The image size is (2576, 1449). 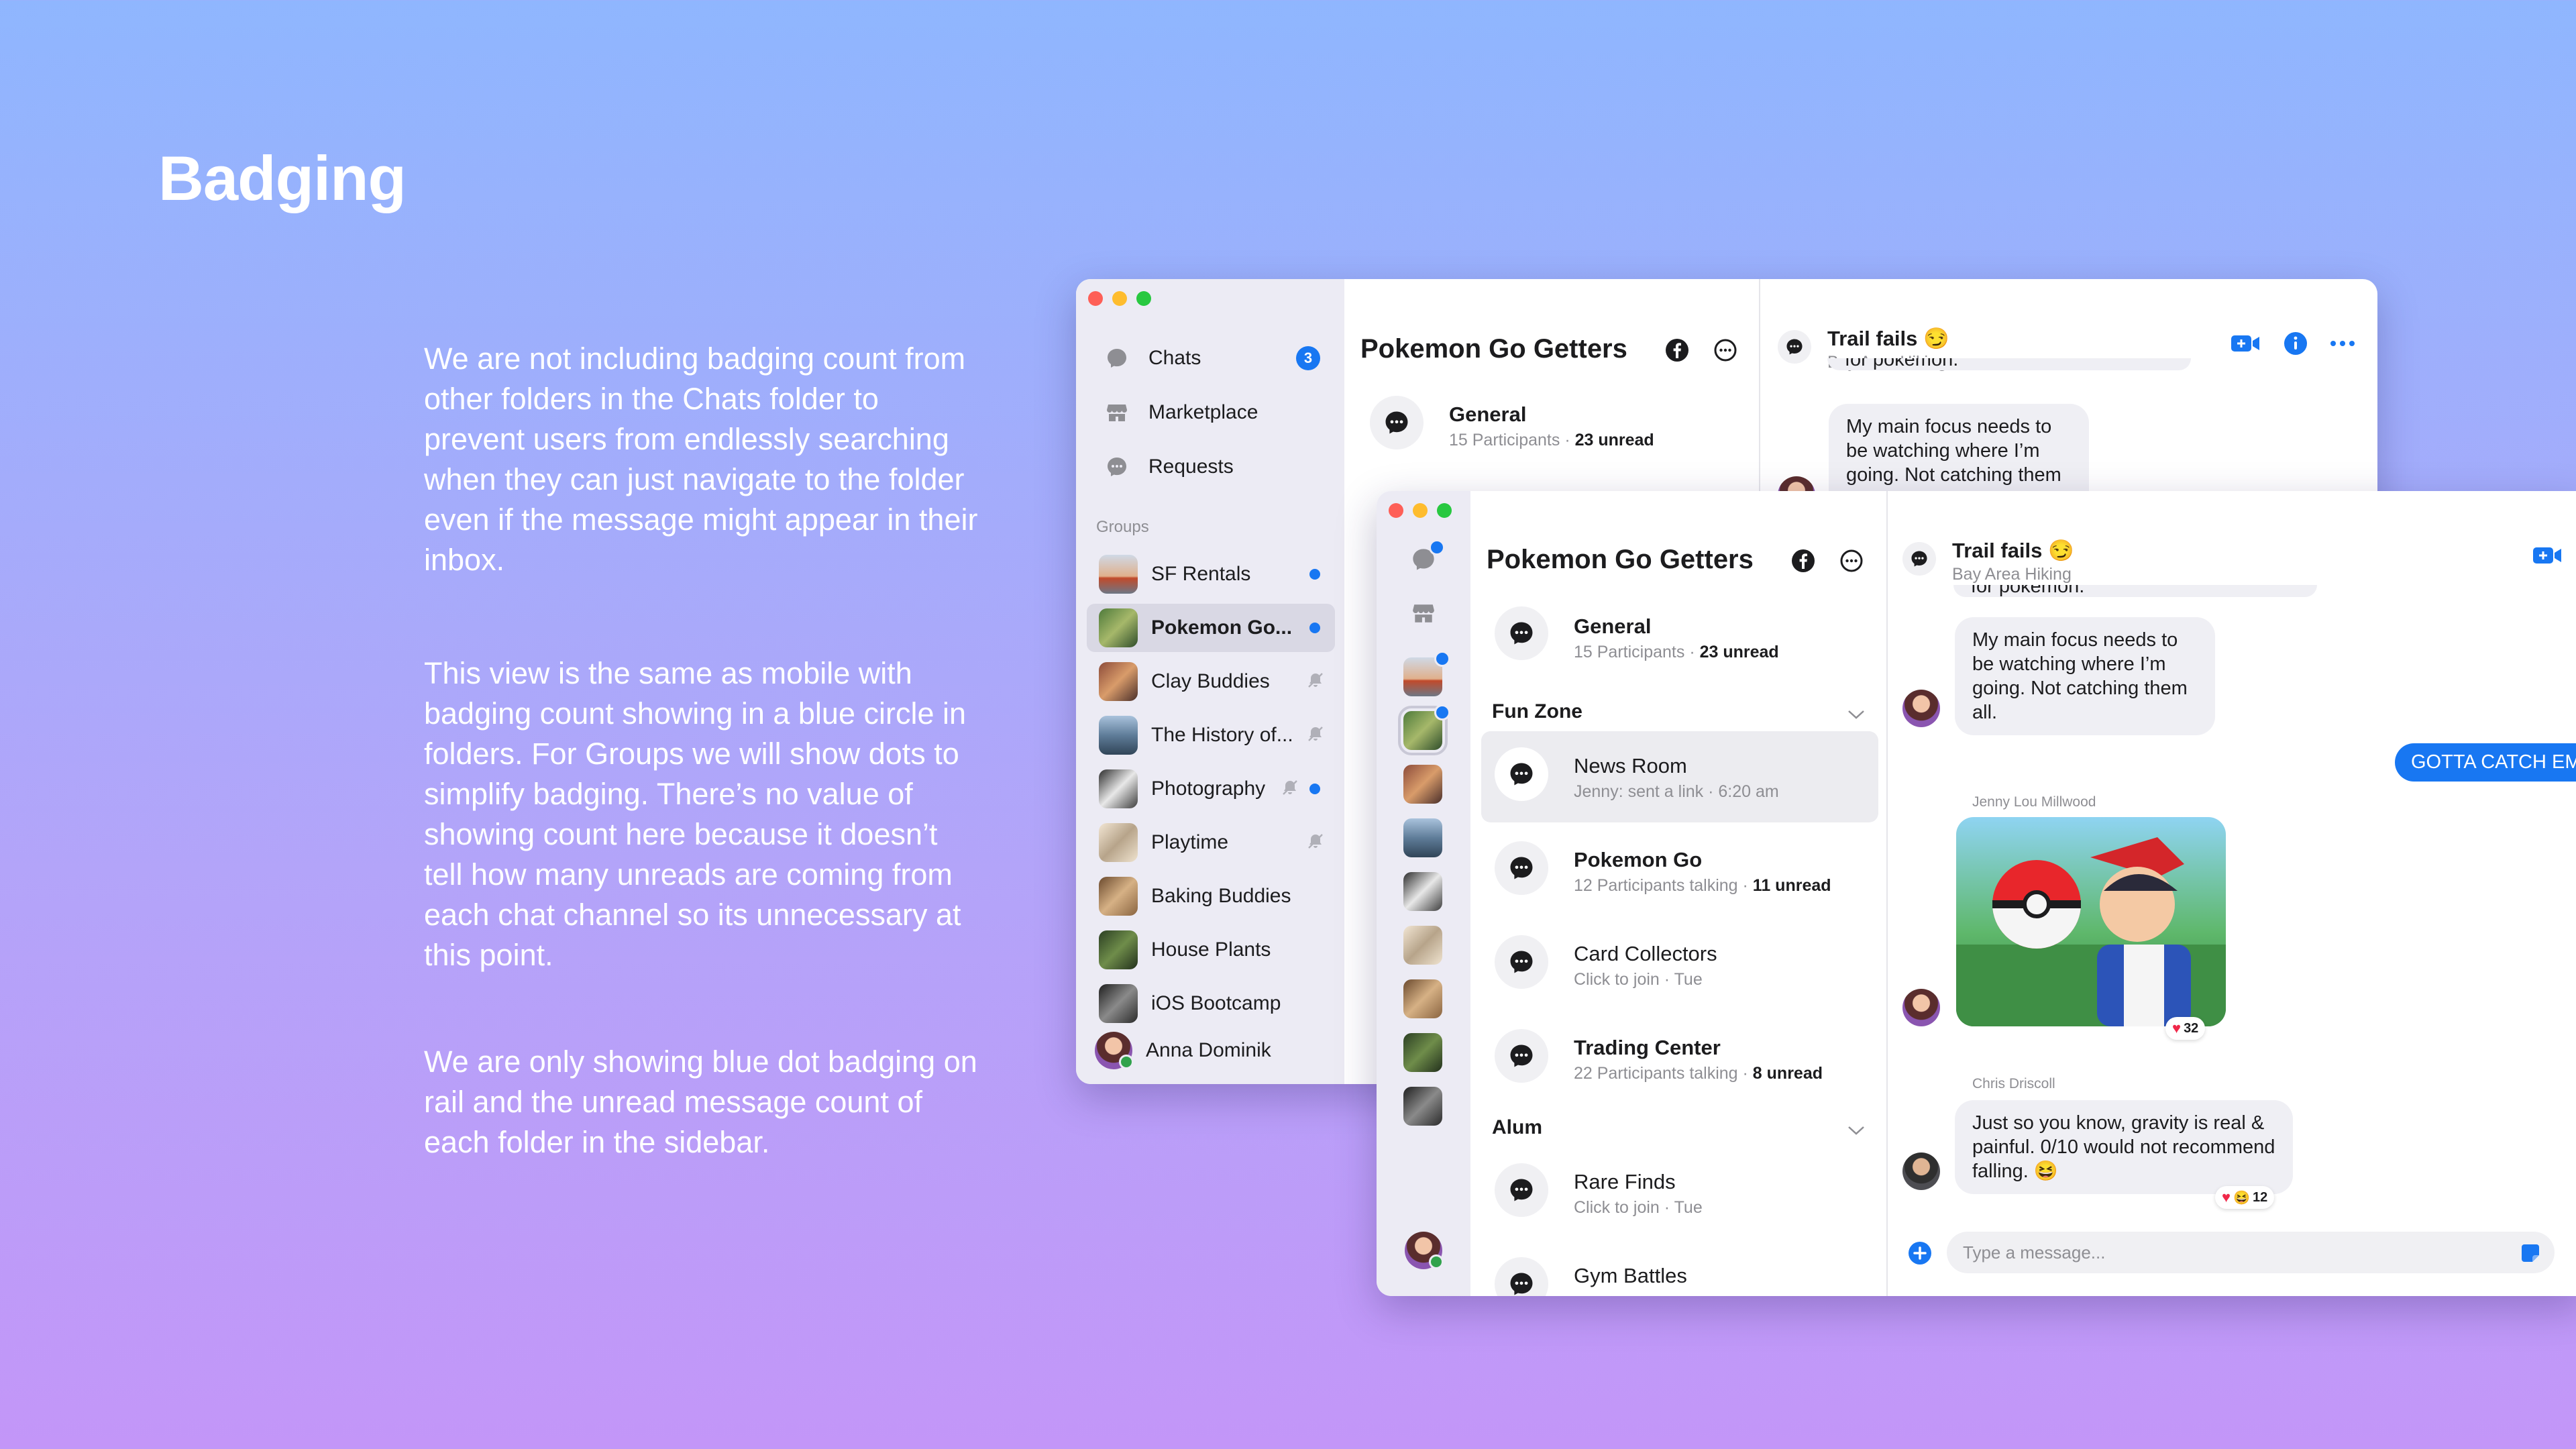 I want to click on sidebar-item-chats: Chats 3, so click(x=1214, y=358).